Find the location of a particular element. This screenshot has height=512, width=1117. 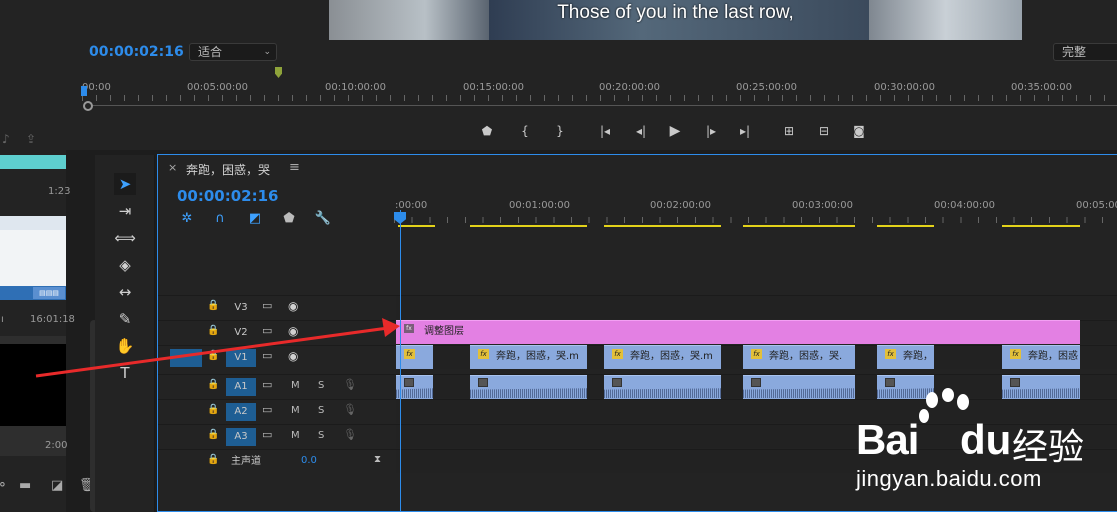

zoom-scrollbar-handle is located at coordinates (88, 106).